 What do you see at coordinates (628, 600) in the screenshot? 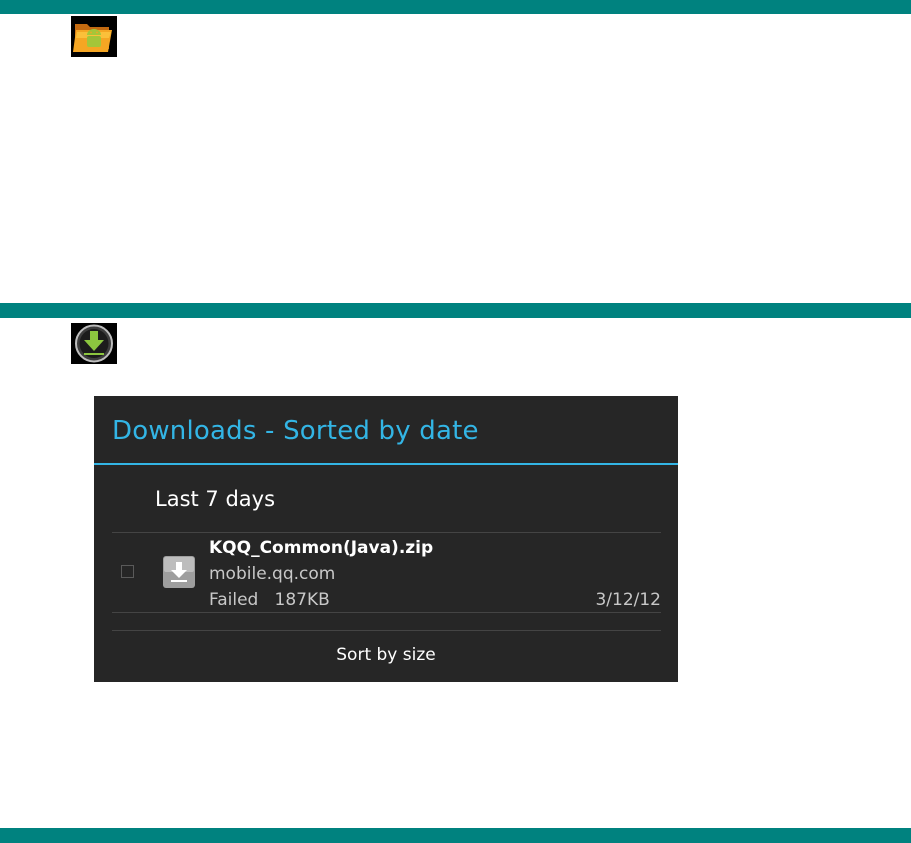
I see `file-date: 3/12/12` at bounding box center [628, 600].